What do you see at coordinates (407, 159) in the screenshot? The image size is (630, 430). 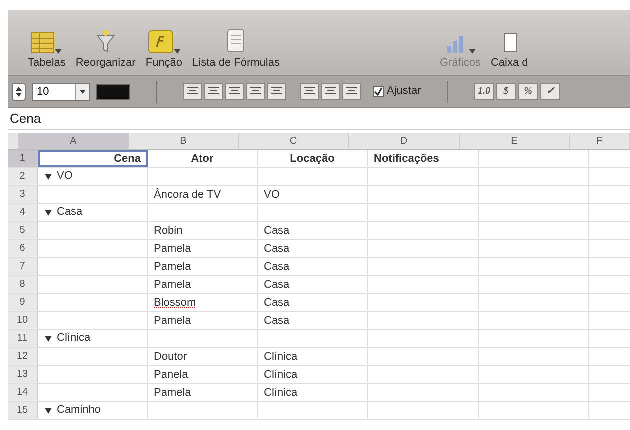 I see `table-cell: Notificações` at bounding box center [407, 159].